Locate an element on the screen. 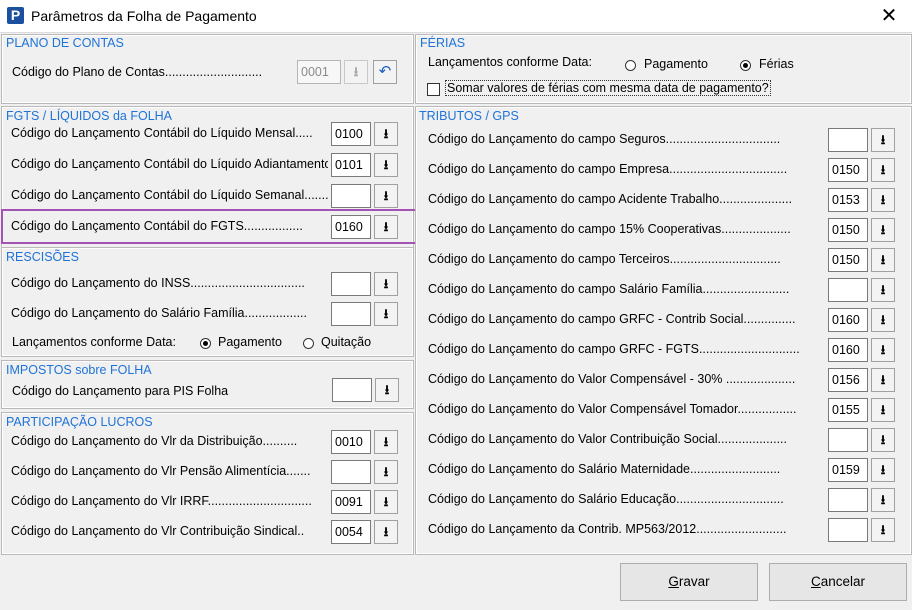  plano-contas-undo-button: ↶ is located at coordinates (385, 72).